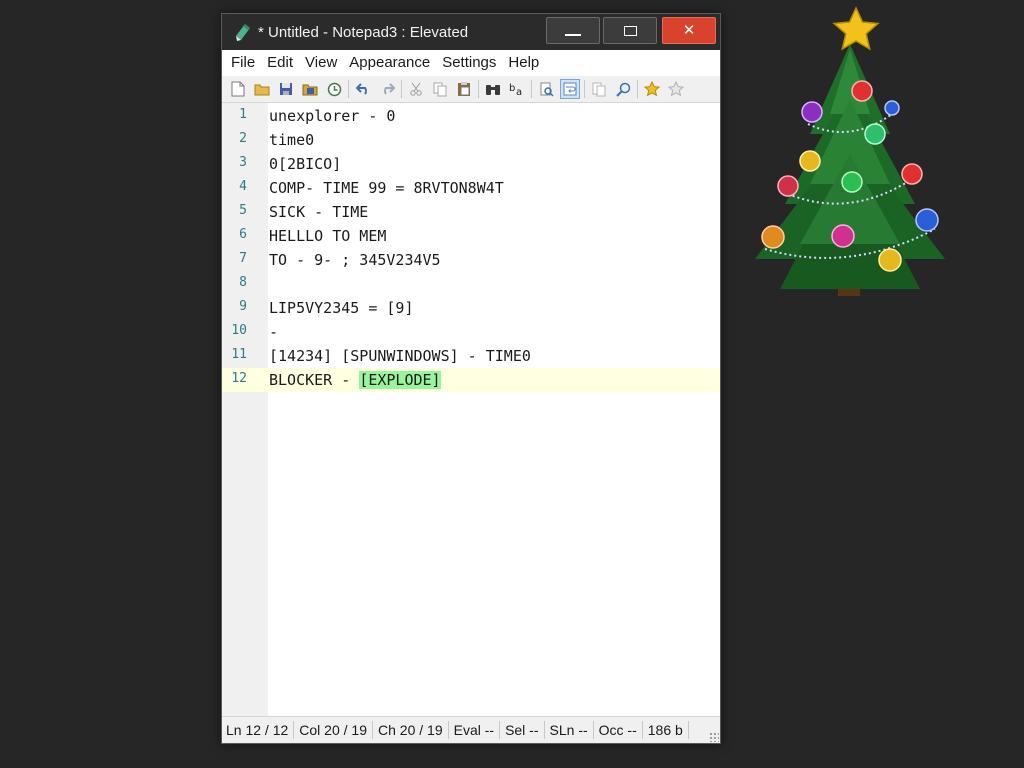 This screenshot has height=768, width=1024. I want to click on editor-line: 6 HELLLO TO MEM, so click(471, 236).